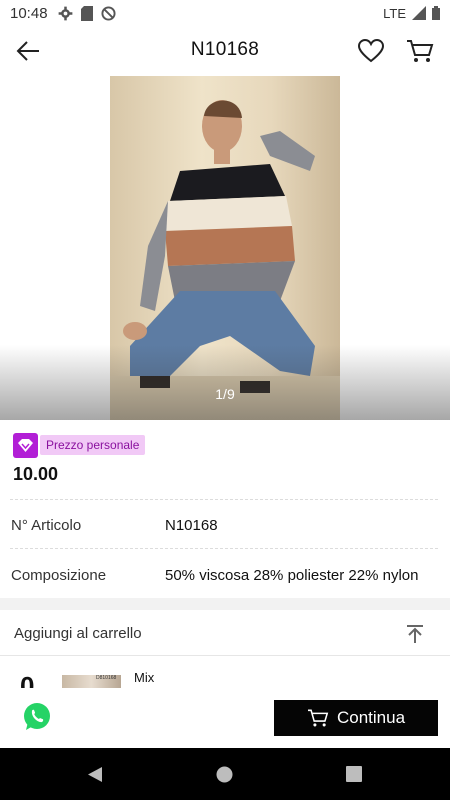  Describe the element at coordinates (29, 13) in the screenshot. I see `status-time: 10:48` at that location.